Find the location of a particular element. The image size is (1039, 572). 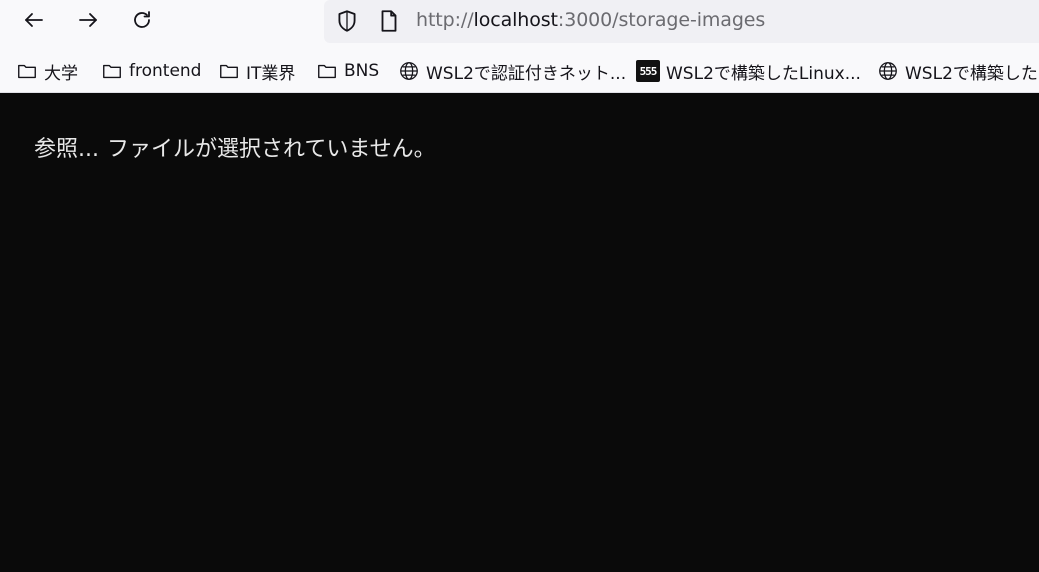

reload-icon is located at coordinates (142, 19).